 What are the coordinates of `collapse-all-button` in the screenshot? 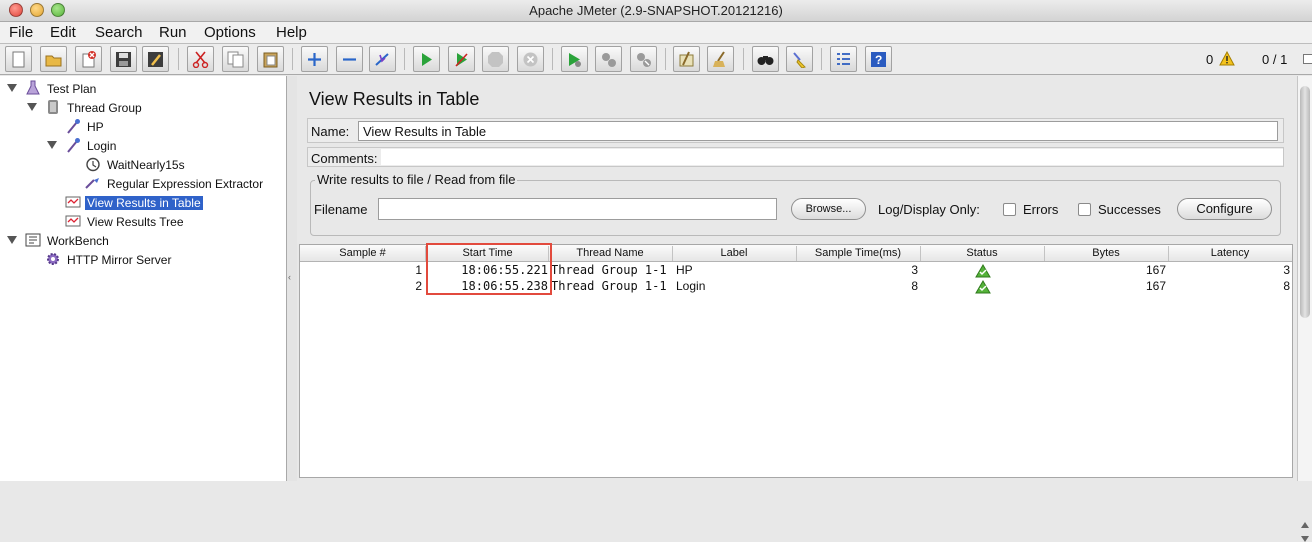 It's located at (349, 59).